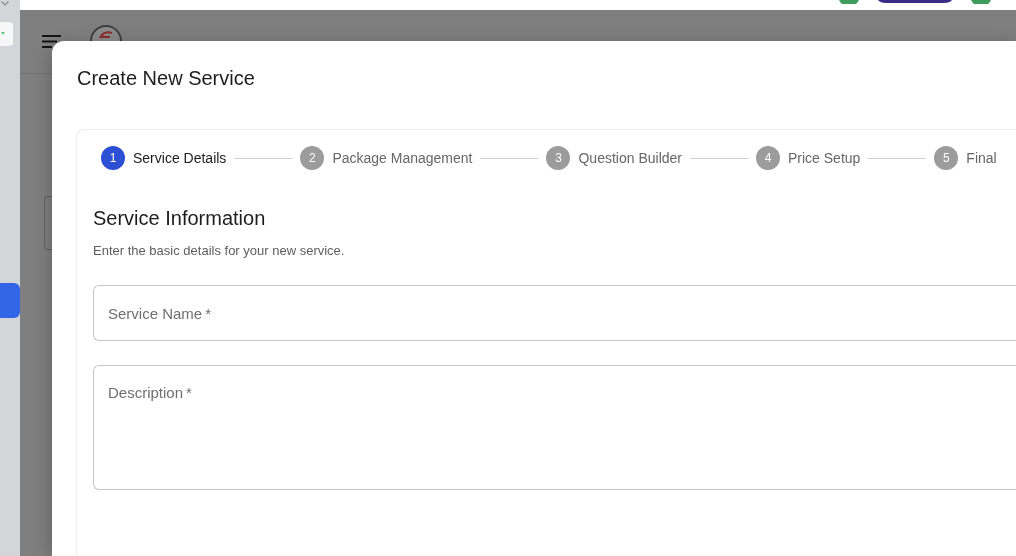 This screenshot has width=1016, height=556. What do you see at coordinates (165, 78) in the screenshot?
I see `dialog-title: Create New Service` at bounding box center [165, 78].